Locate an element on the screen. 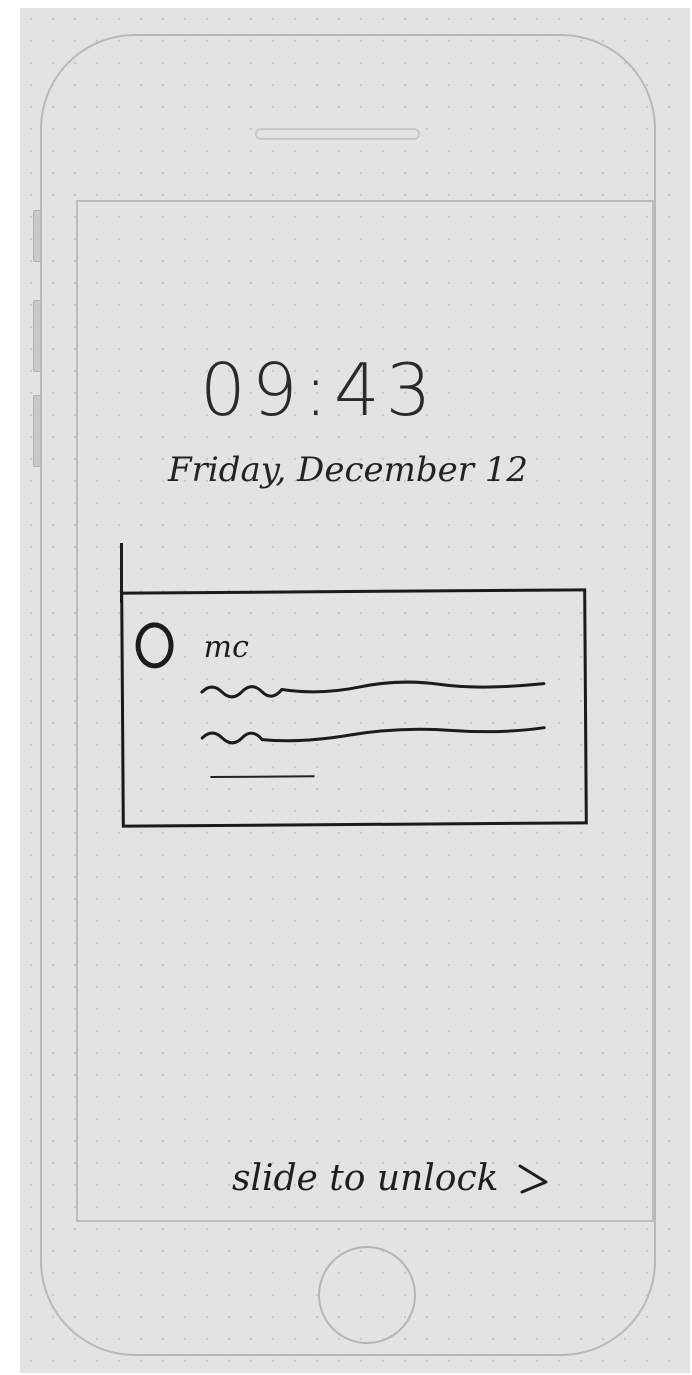 This screenshot has width=692, height=1375. slide-to-unlock-label: slide to unlock is located at coordinates (365, 1178).